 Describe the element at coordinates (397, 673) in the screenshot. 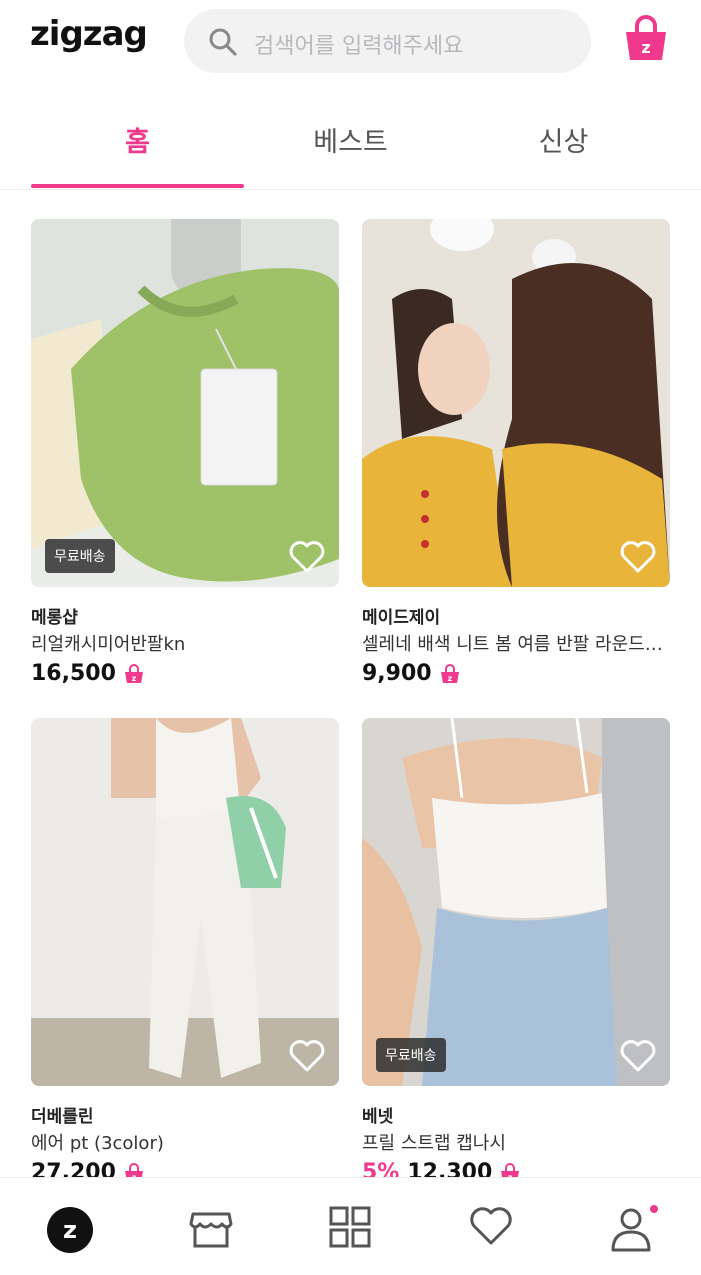

I see `price: 9,900` at that location.